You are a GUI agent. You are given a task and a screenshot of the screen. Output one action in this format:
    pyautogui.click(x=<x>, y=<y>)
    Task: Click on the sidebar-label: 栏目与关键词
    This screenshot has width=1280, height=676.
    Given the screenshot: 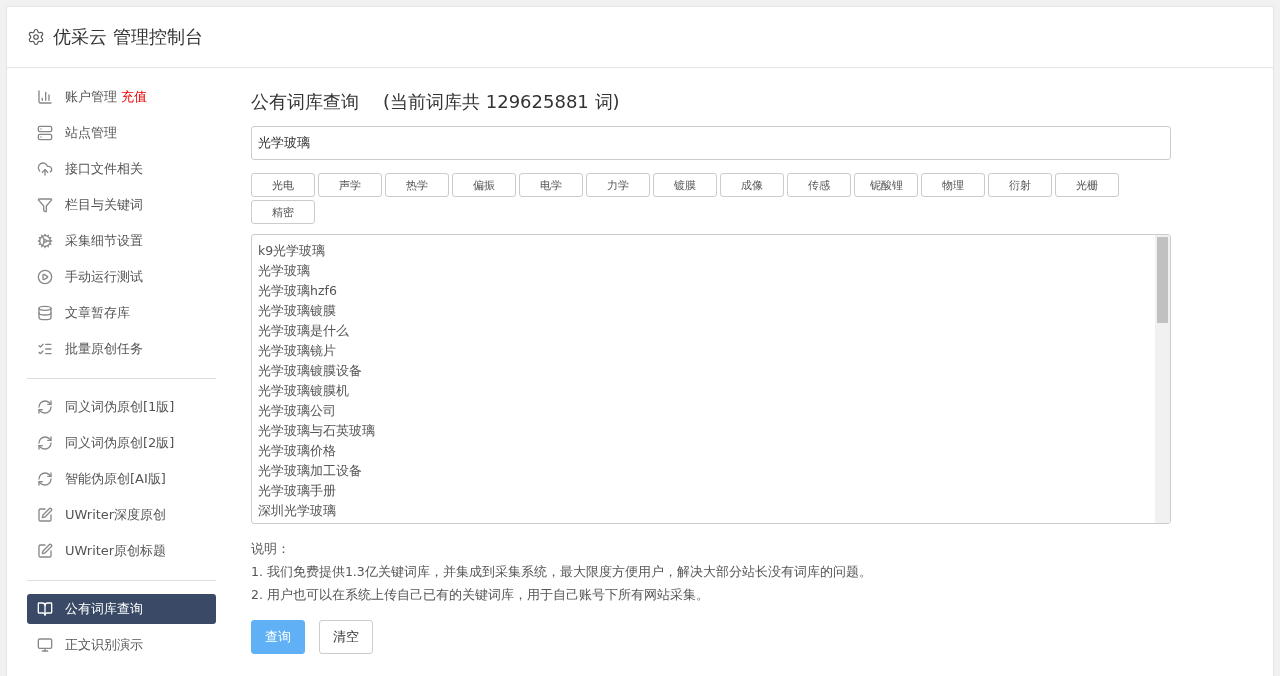 What is the action you would take?
    pyautogui.click(x=104, y=205)
    